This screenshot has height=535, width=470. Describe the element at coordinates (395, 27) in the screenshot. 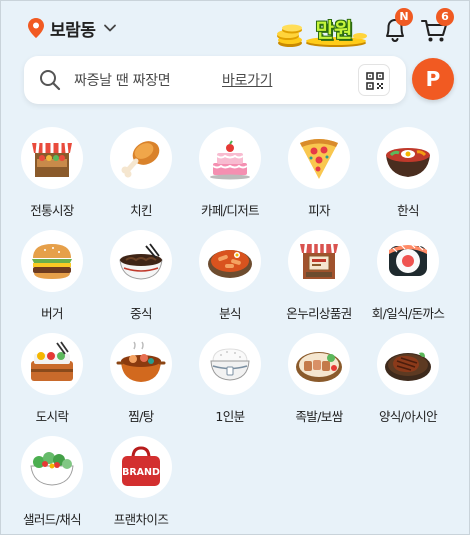

I see `notification-button: N` at that location.